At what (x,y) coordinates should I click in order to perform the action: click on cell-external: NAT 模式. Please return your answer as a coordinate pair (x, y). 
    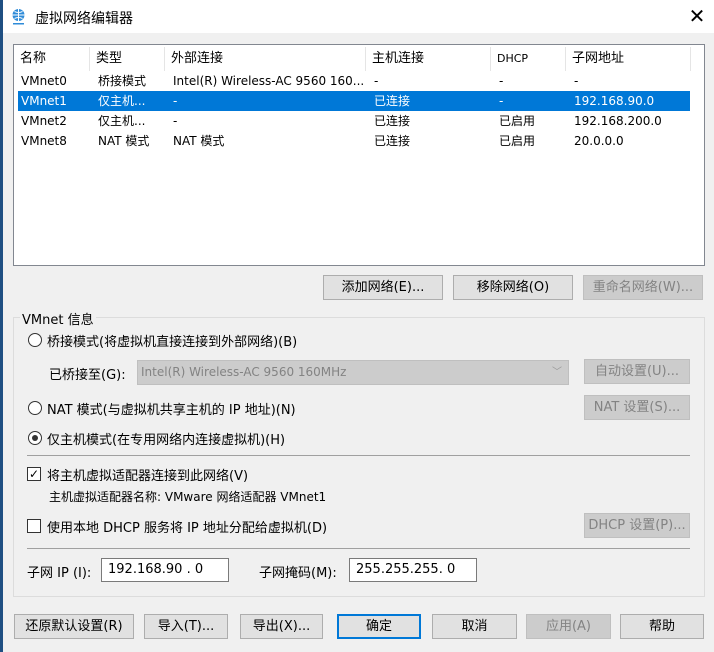
    Looking at the image, I should click on (199, 141).